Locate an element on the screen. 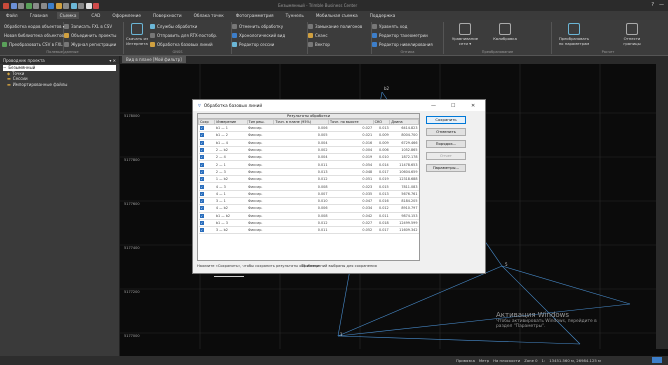  tree-item-imported-files: ▬ Импортированные файлы is located at coordinates (59, 85).